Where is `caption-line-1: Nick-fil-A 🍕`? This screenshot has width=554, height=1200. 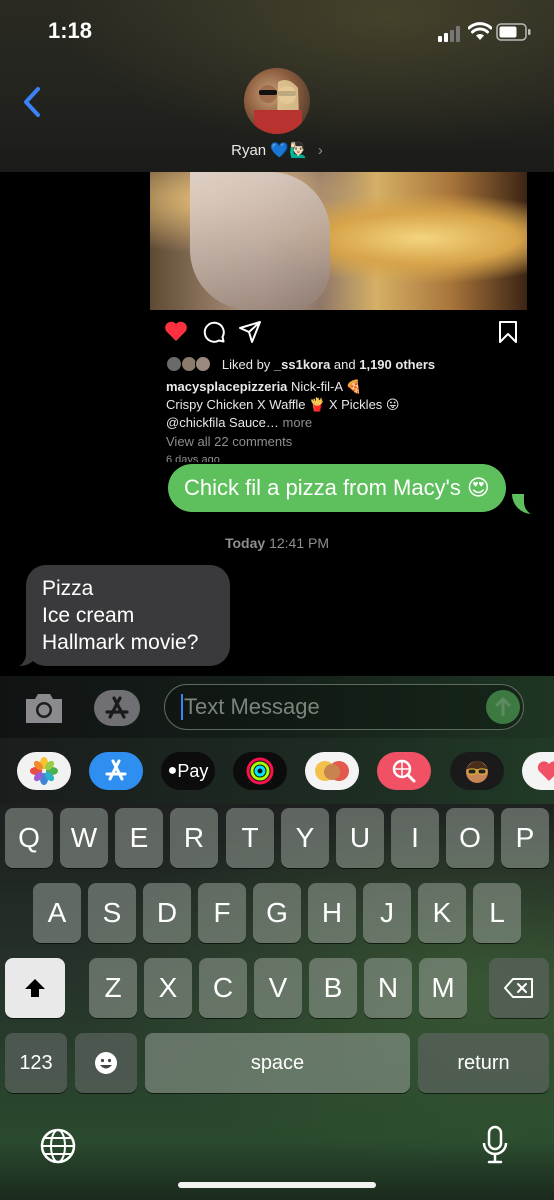 caption-line-1: Nick-fil-A 🍕 is located at coordinates (325, 386).